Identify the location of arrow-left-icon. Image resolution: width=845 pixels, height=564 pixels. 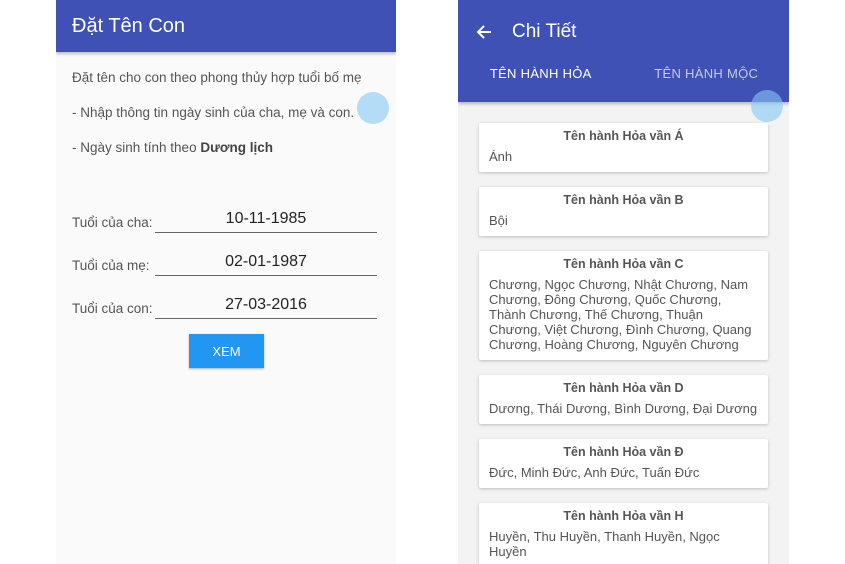
(484, 32).